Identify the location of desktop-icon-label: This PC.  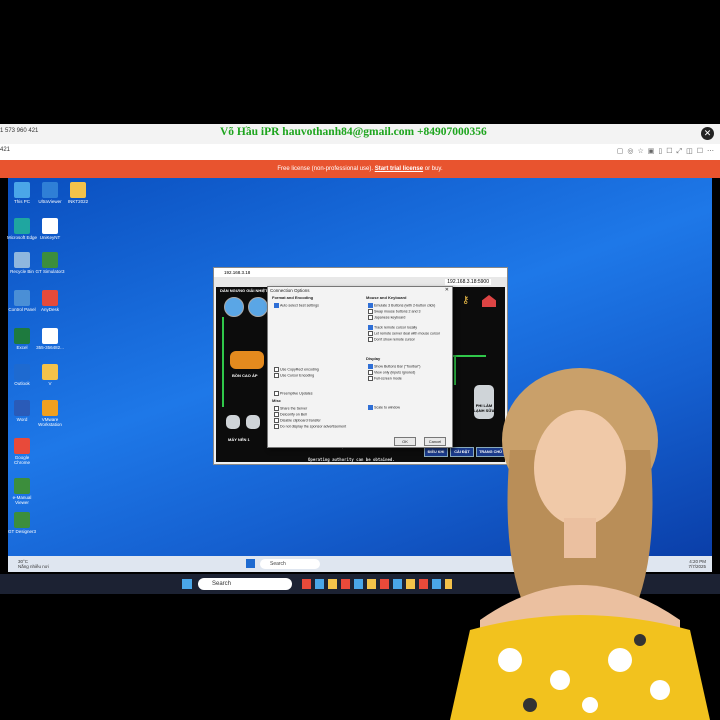
(21, 201).